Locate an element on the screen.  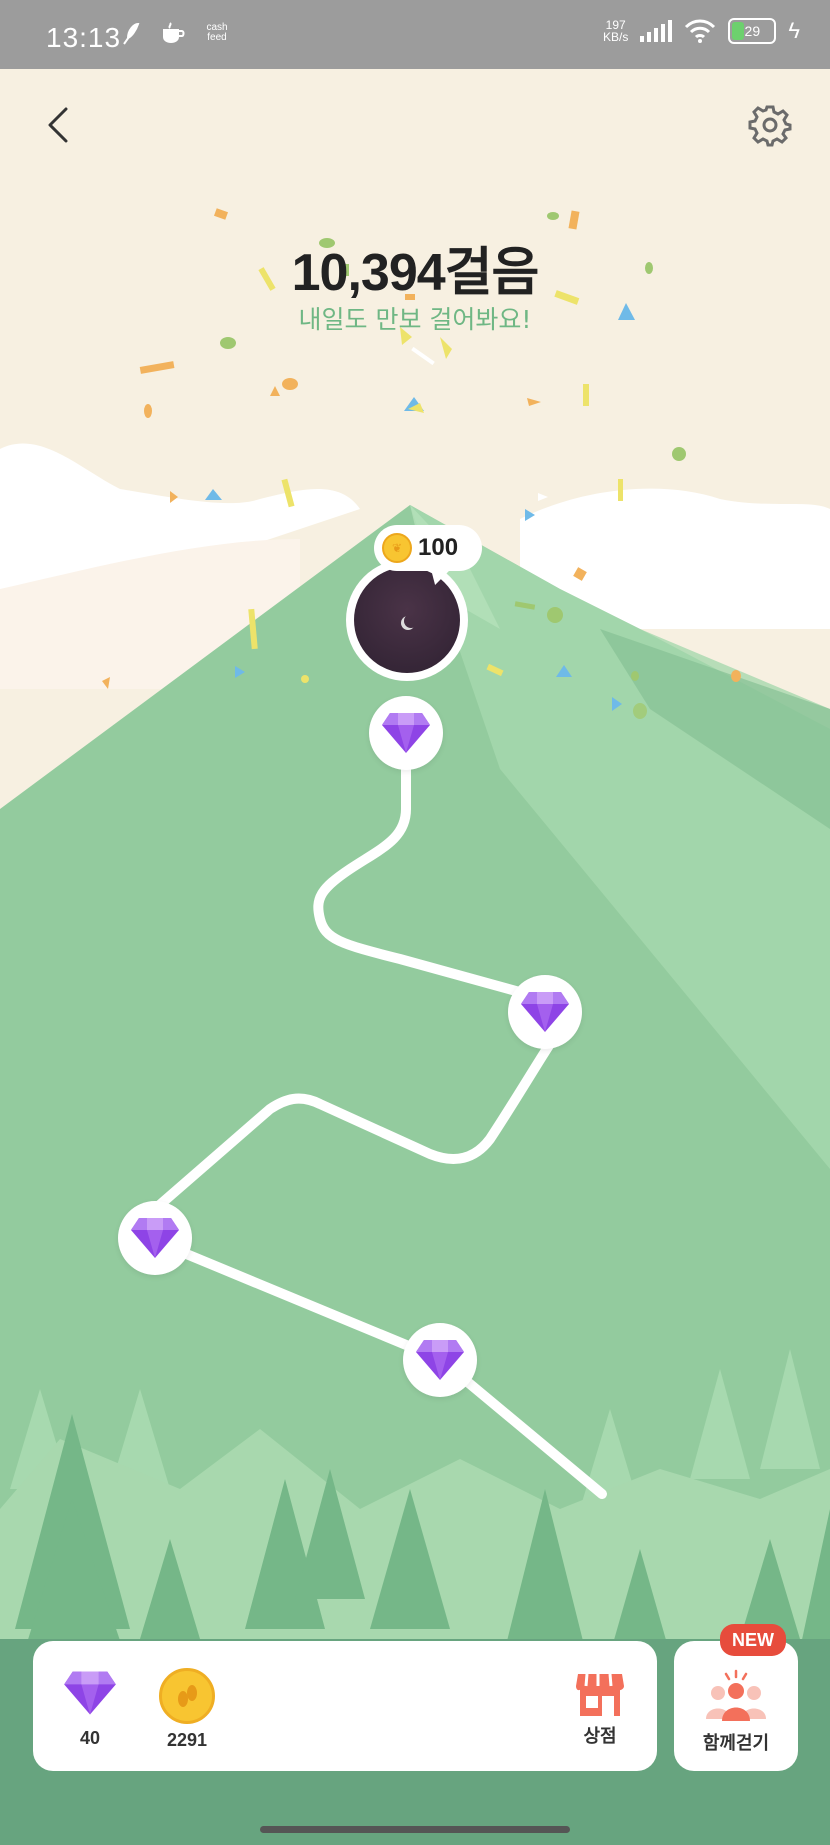
coin-balance: 2291 is located at coordinates (187, 1709).